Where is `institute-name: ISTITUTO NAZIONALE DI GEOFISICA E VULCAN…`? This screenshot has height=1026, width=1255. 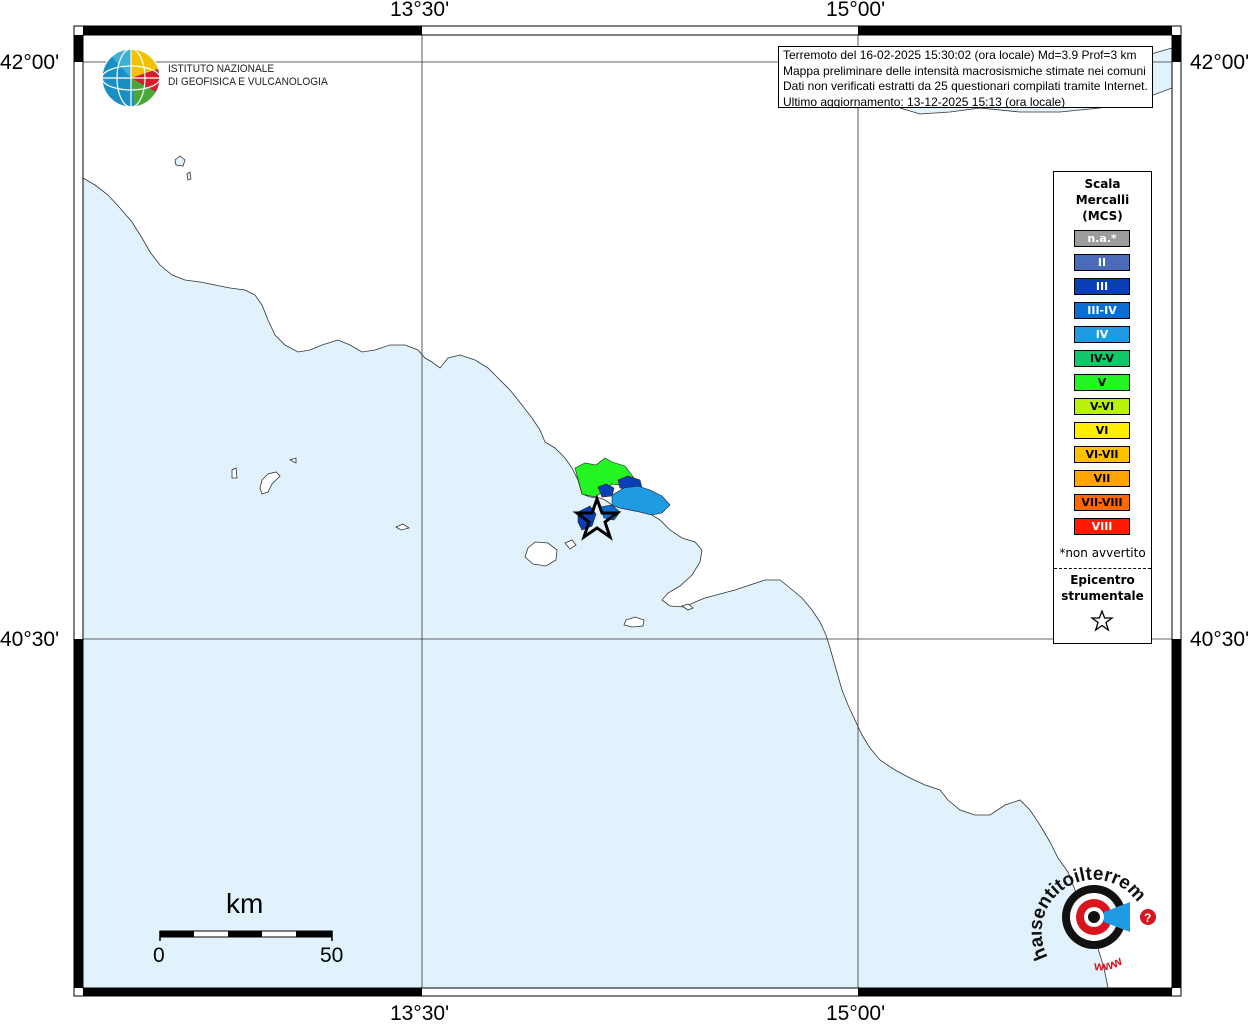 institute-name: ISTITUTO NAZIONALE DI GEOFISICA E VULCAN… is located at coordinates (248, 76).